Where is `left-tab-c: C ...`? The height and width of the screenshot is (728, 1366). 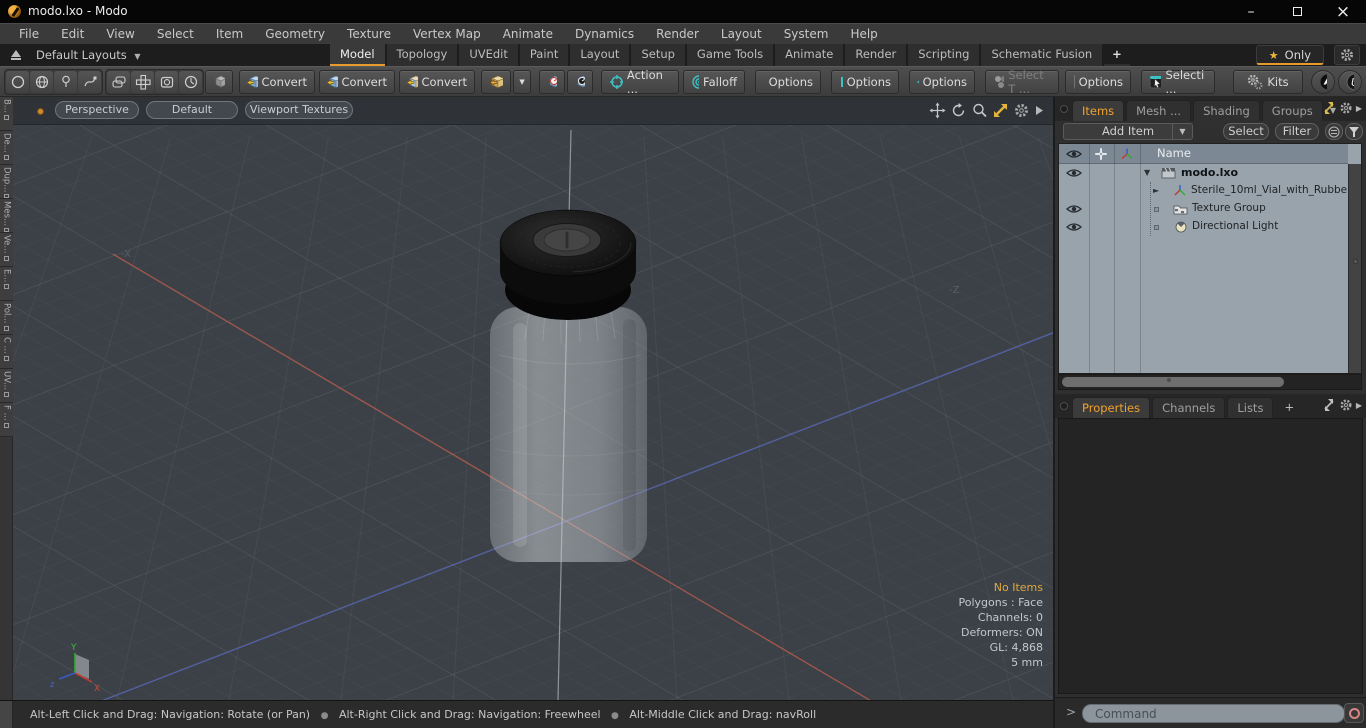 left-tab-c: C ... is located at coordinates (6, 352).